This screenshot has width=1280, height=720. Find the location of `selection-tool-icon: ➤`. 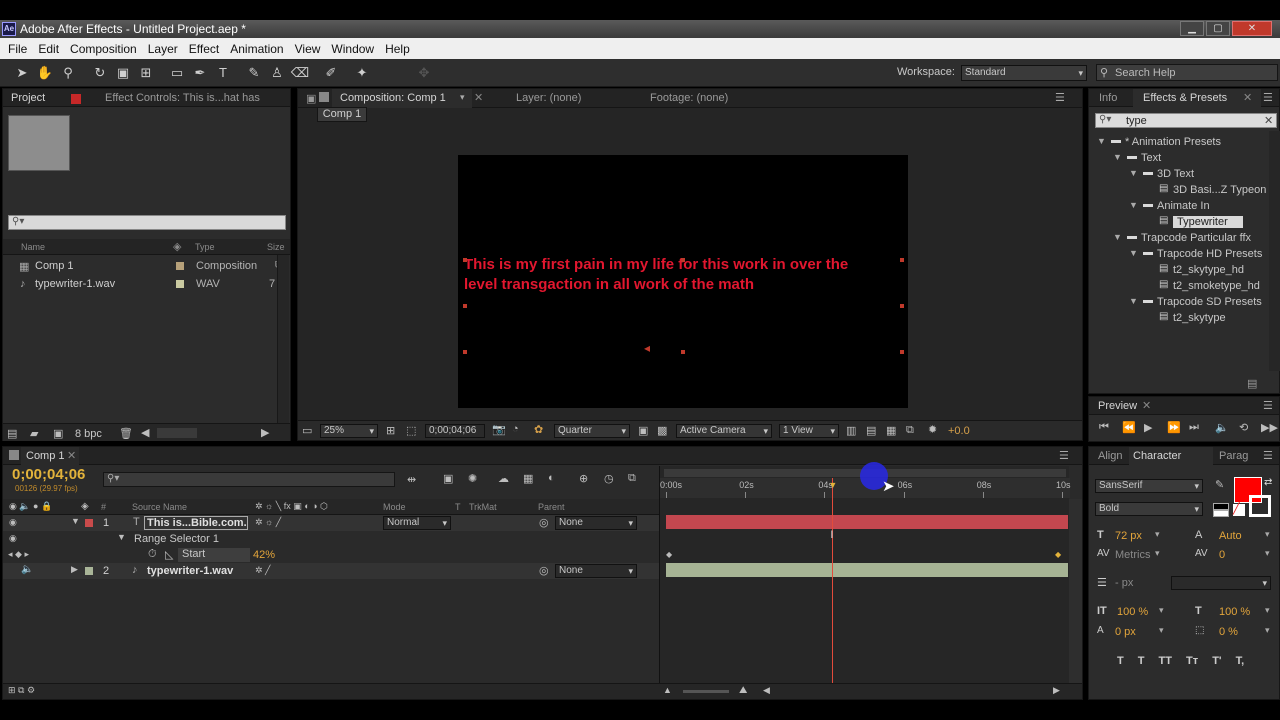

selection-tool-icon: ➤ is located at coordinates (22, 73).